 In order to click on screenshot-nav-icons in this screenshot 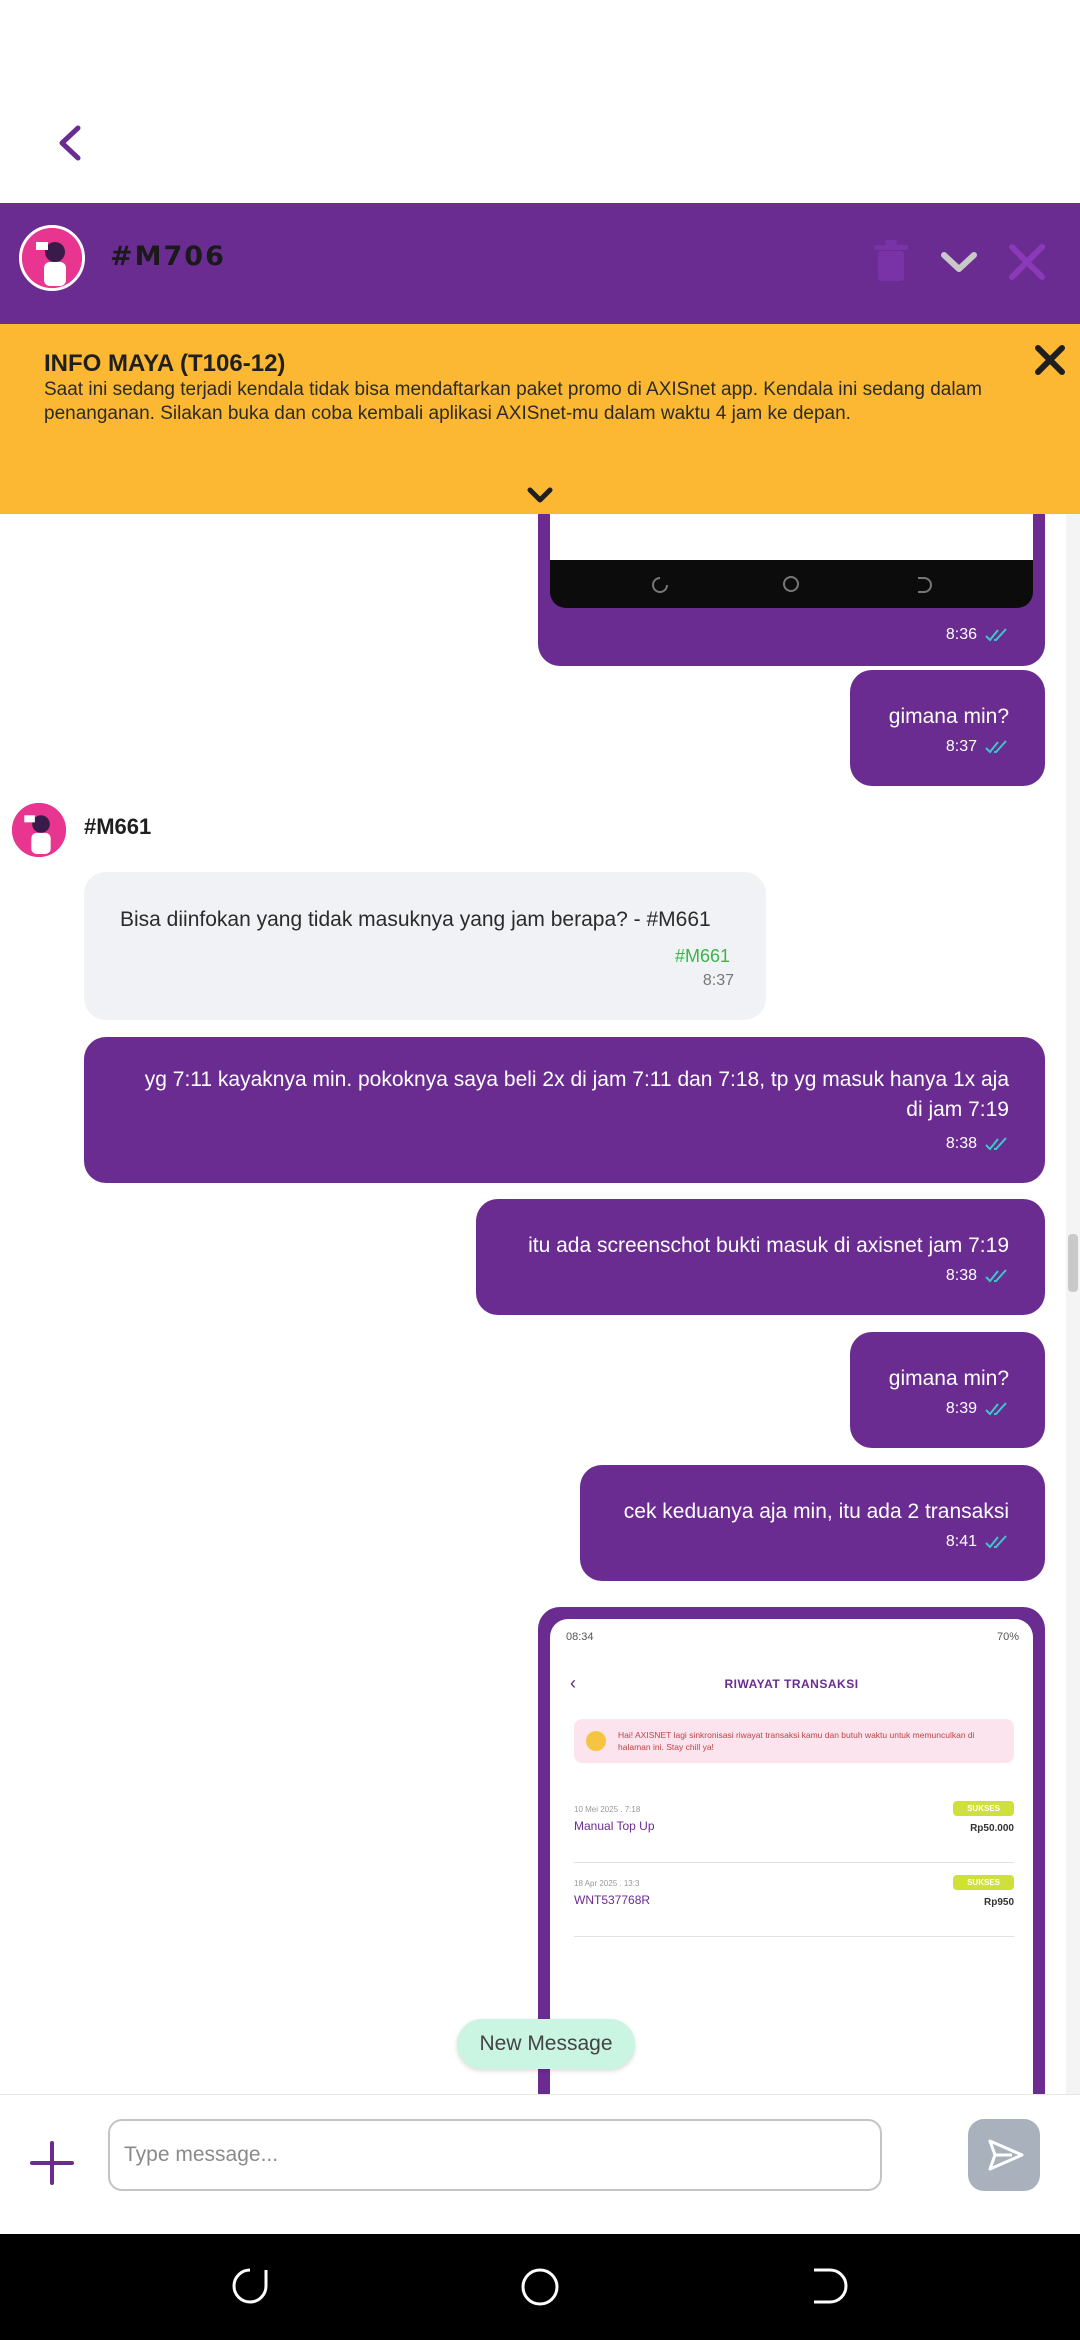, I will do `click(792, 584)`.